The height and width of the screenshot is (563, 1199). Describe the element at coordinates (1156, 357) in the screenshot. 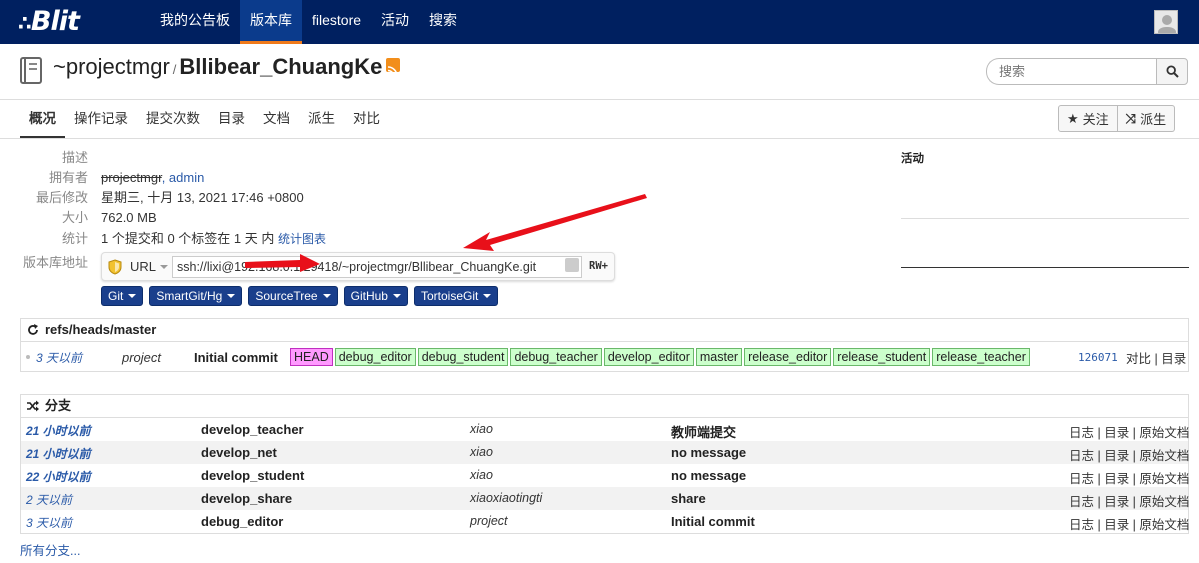

I see `commit-links: 对比 | 目录` at that location.